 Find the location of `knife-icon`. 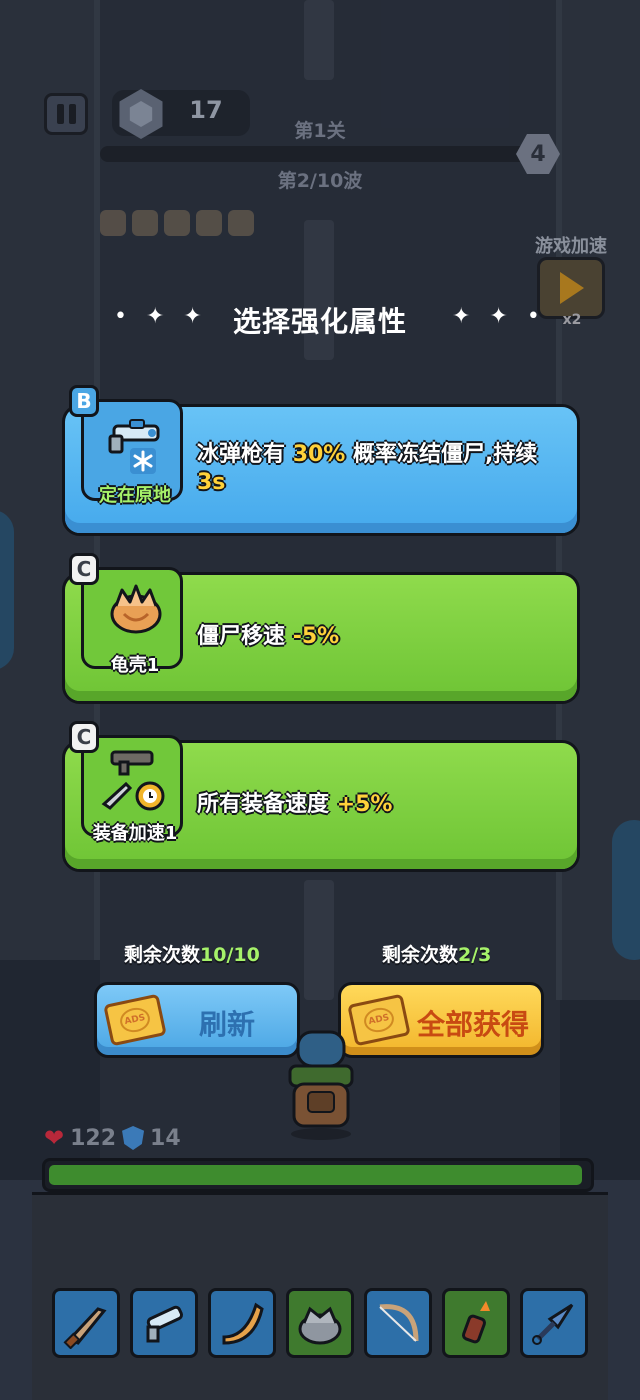

knife-icon is located at coordinates (85, 1328).